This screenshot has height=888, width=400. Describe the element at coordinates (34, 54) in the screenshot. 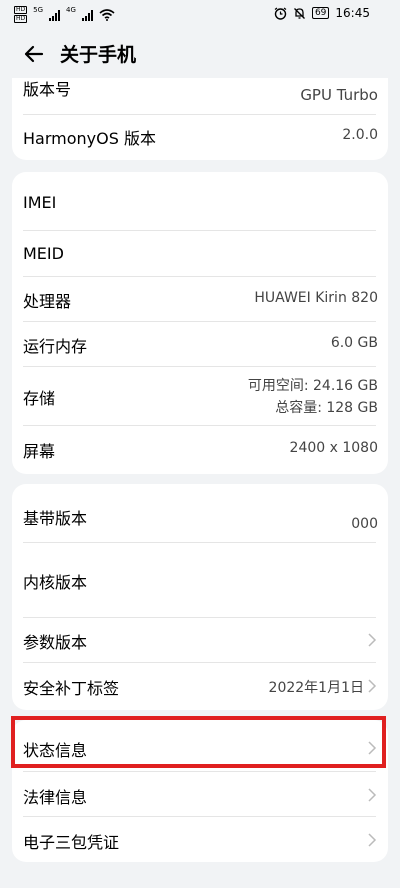

I see `back-arrow-icon` at that location.